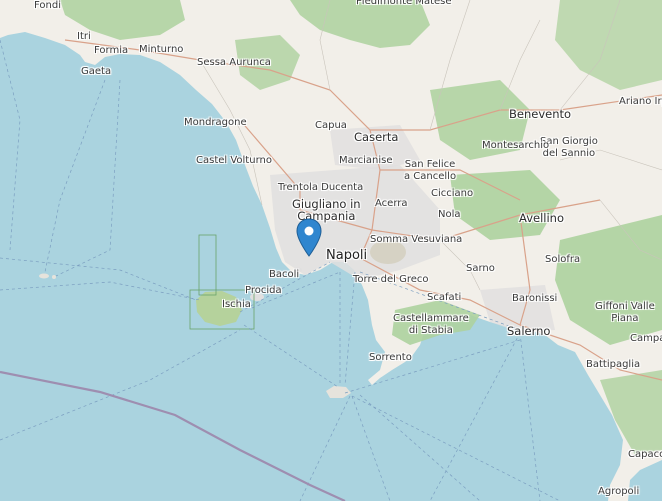 The width and height of the screenshot is (662, 501). Describe the element at coordinates (390, 357) in the screenshot. I see `place-label-sorrento: Sorrento` at that location.